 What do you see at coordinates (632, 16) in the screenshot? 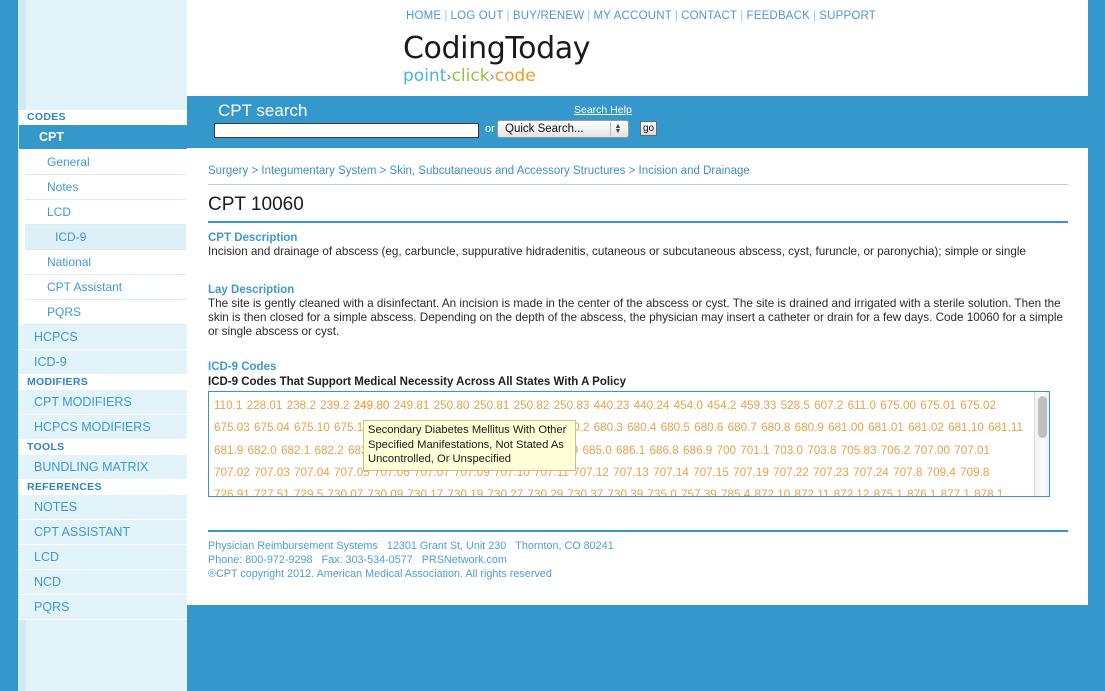
I see `utility-nav-item-my-account: MY ACCOUNT` at bounding box center [632, 16].